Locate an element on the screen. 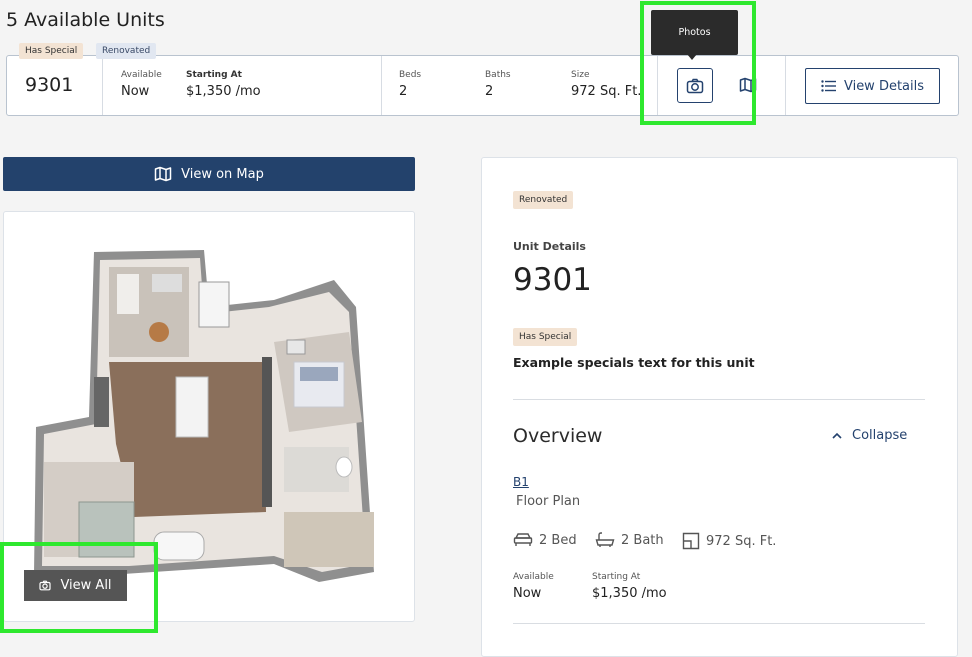 The width and height of the screenshot is (972, 657). view-on-map-button: View on Map is located at coordinates (209, 174).